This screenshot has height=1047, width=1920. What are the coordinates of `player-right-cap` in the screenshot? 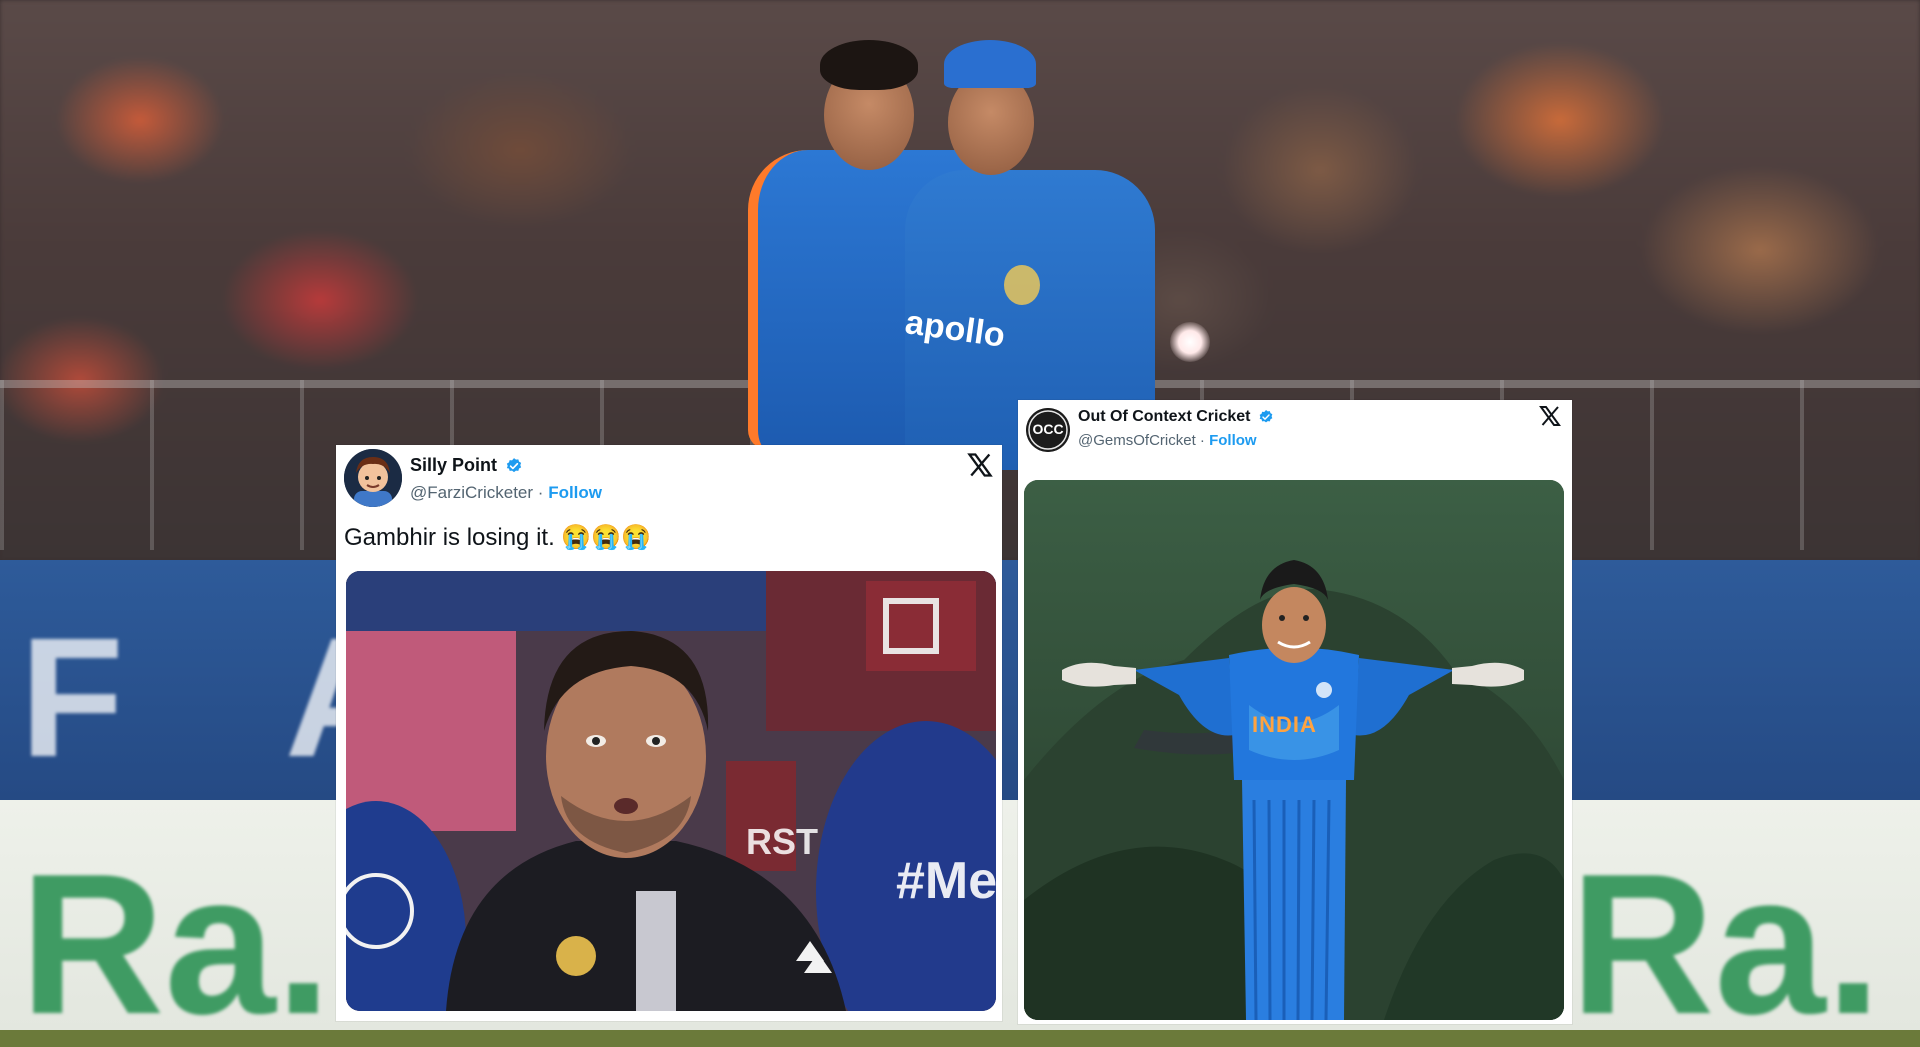 It's located at (990, 64).